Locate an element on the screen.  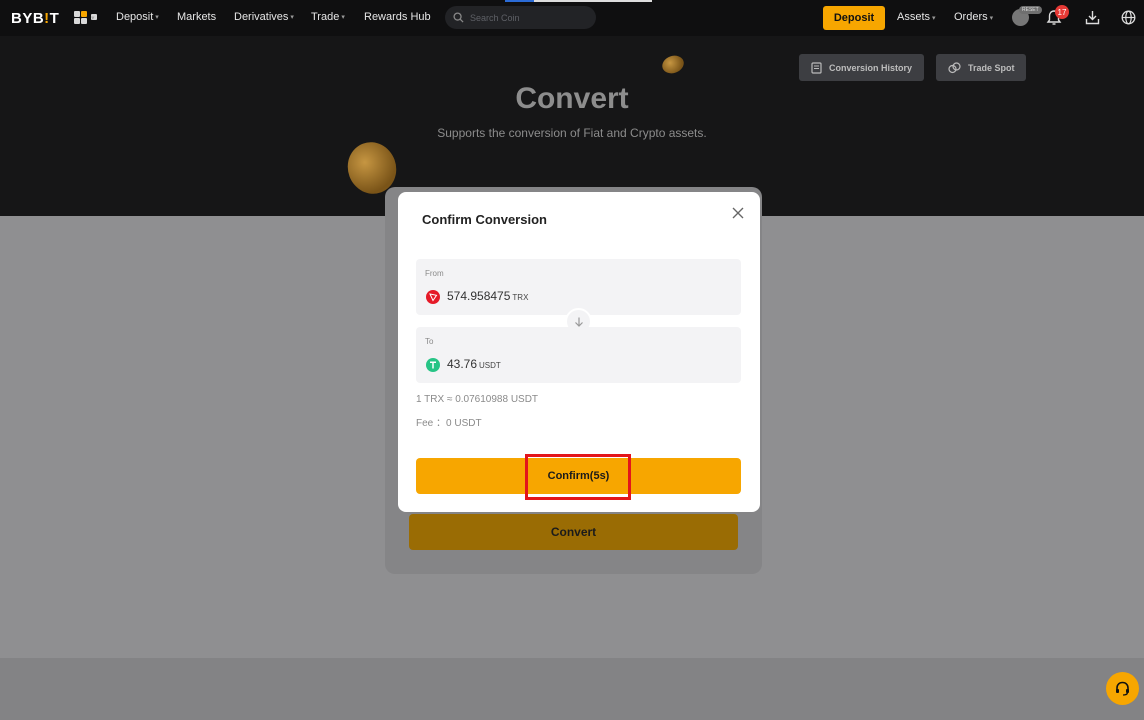
exchange-rate: 1 TRX ≈ 0.07610988 USDT is located at coordinates (477, 399).